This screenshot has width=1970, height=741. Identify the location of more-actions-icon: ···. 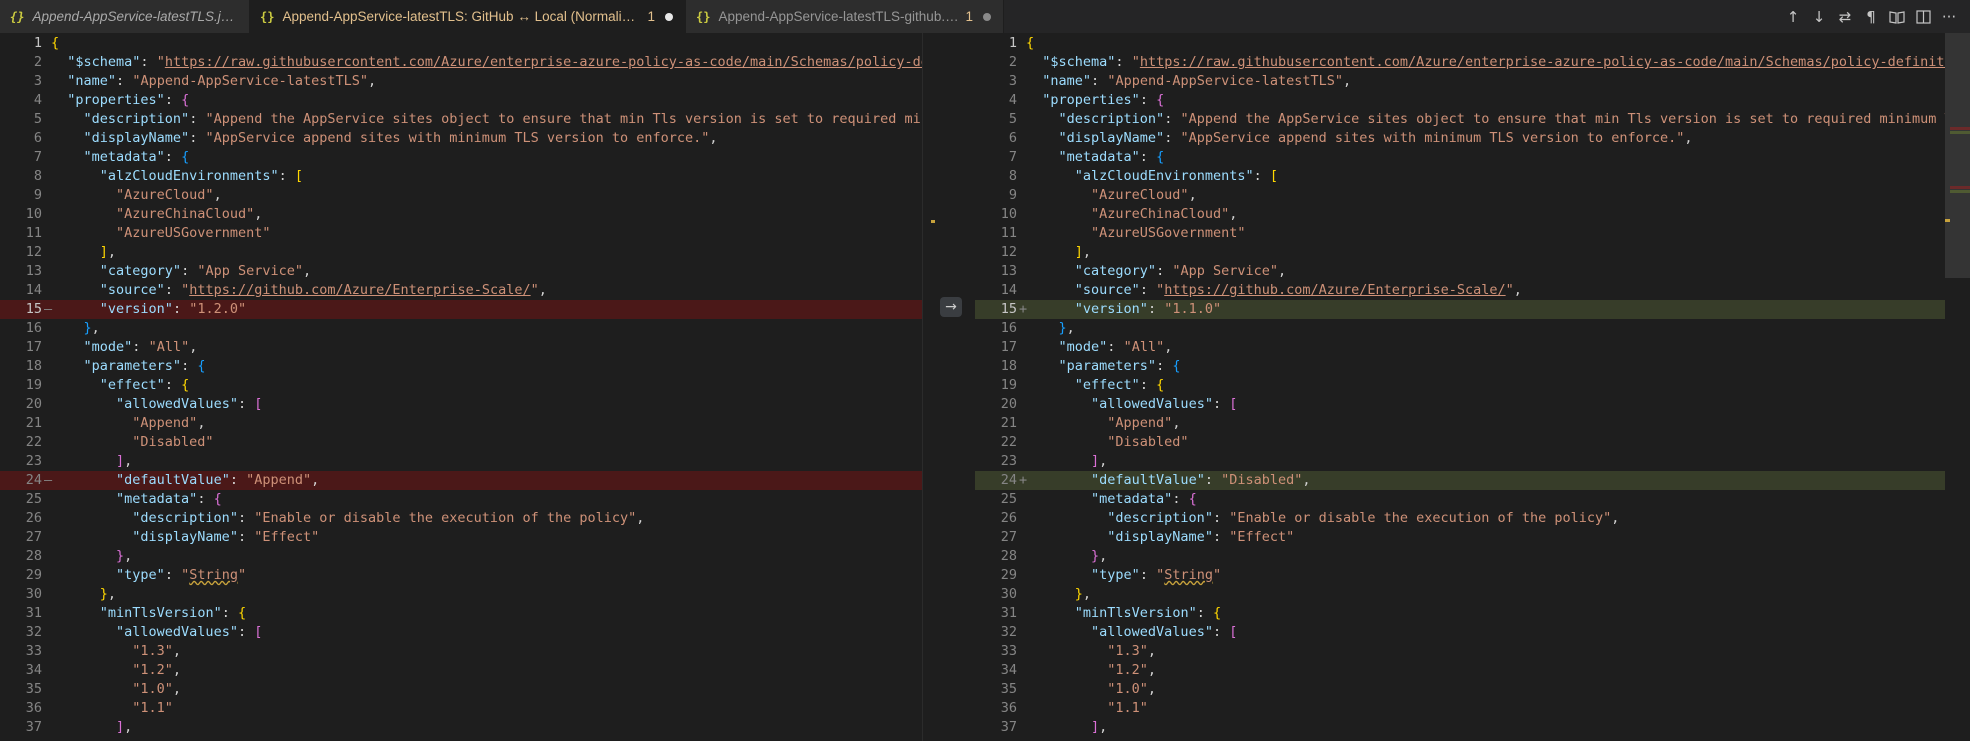
(1949, 16).